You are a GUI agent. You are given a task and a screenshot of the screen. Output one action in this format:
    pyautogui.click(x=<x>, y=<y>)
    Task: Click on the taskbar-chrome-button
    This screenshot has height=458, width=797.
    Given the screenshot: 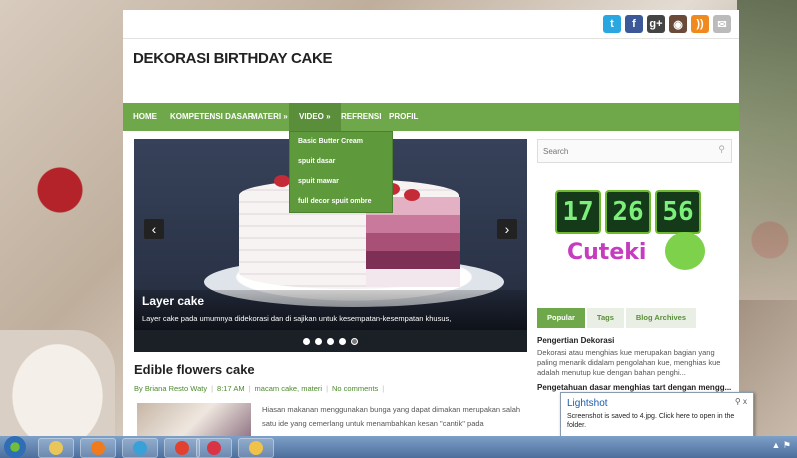 What is the action you would take?
    pyautogui.click(x=182, y=448)
    